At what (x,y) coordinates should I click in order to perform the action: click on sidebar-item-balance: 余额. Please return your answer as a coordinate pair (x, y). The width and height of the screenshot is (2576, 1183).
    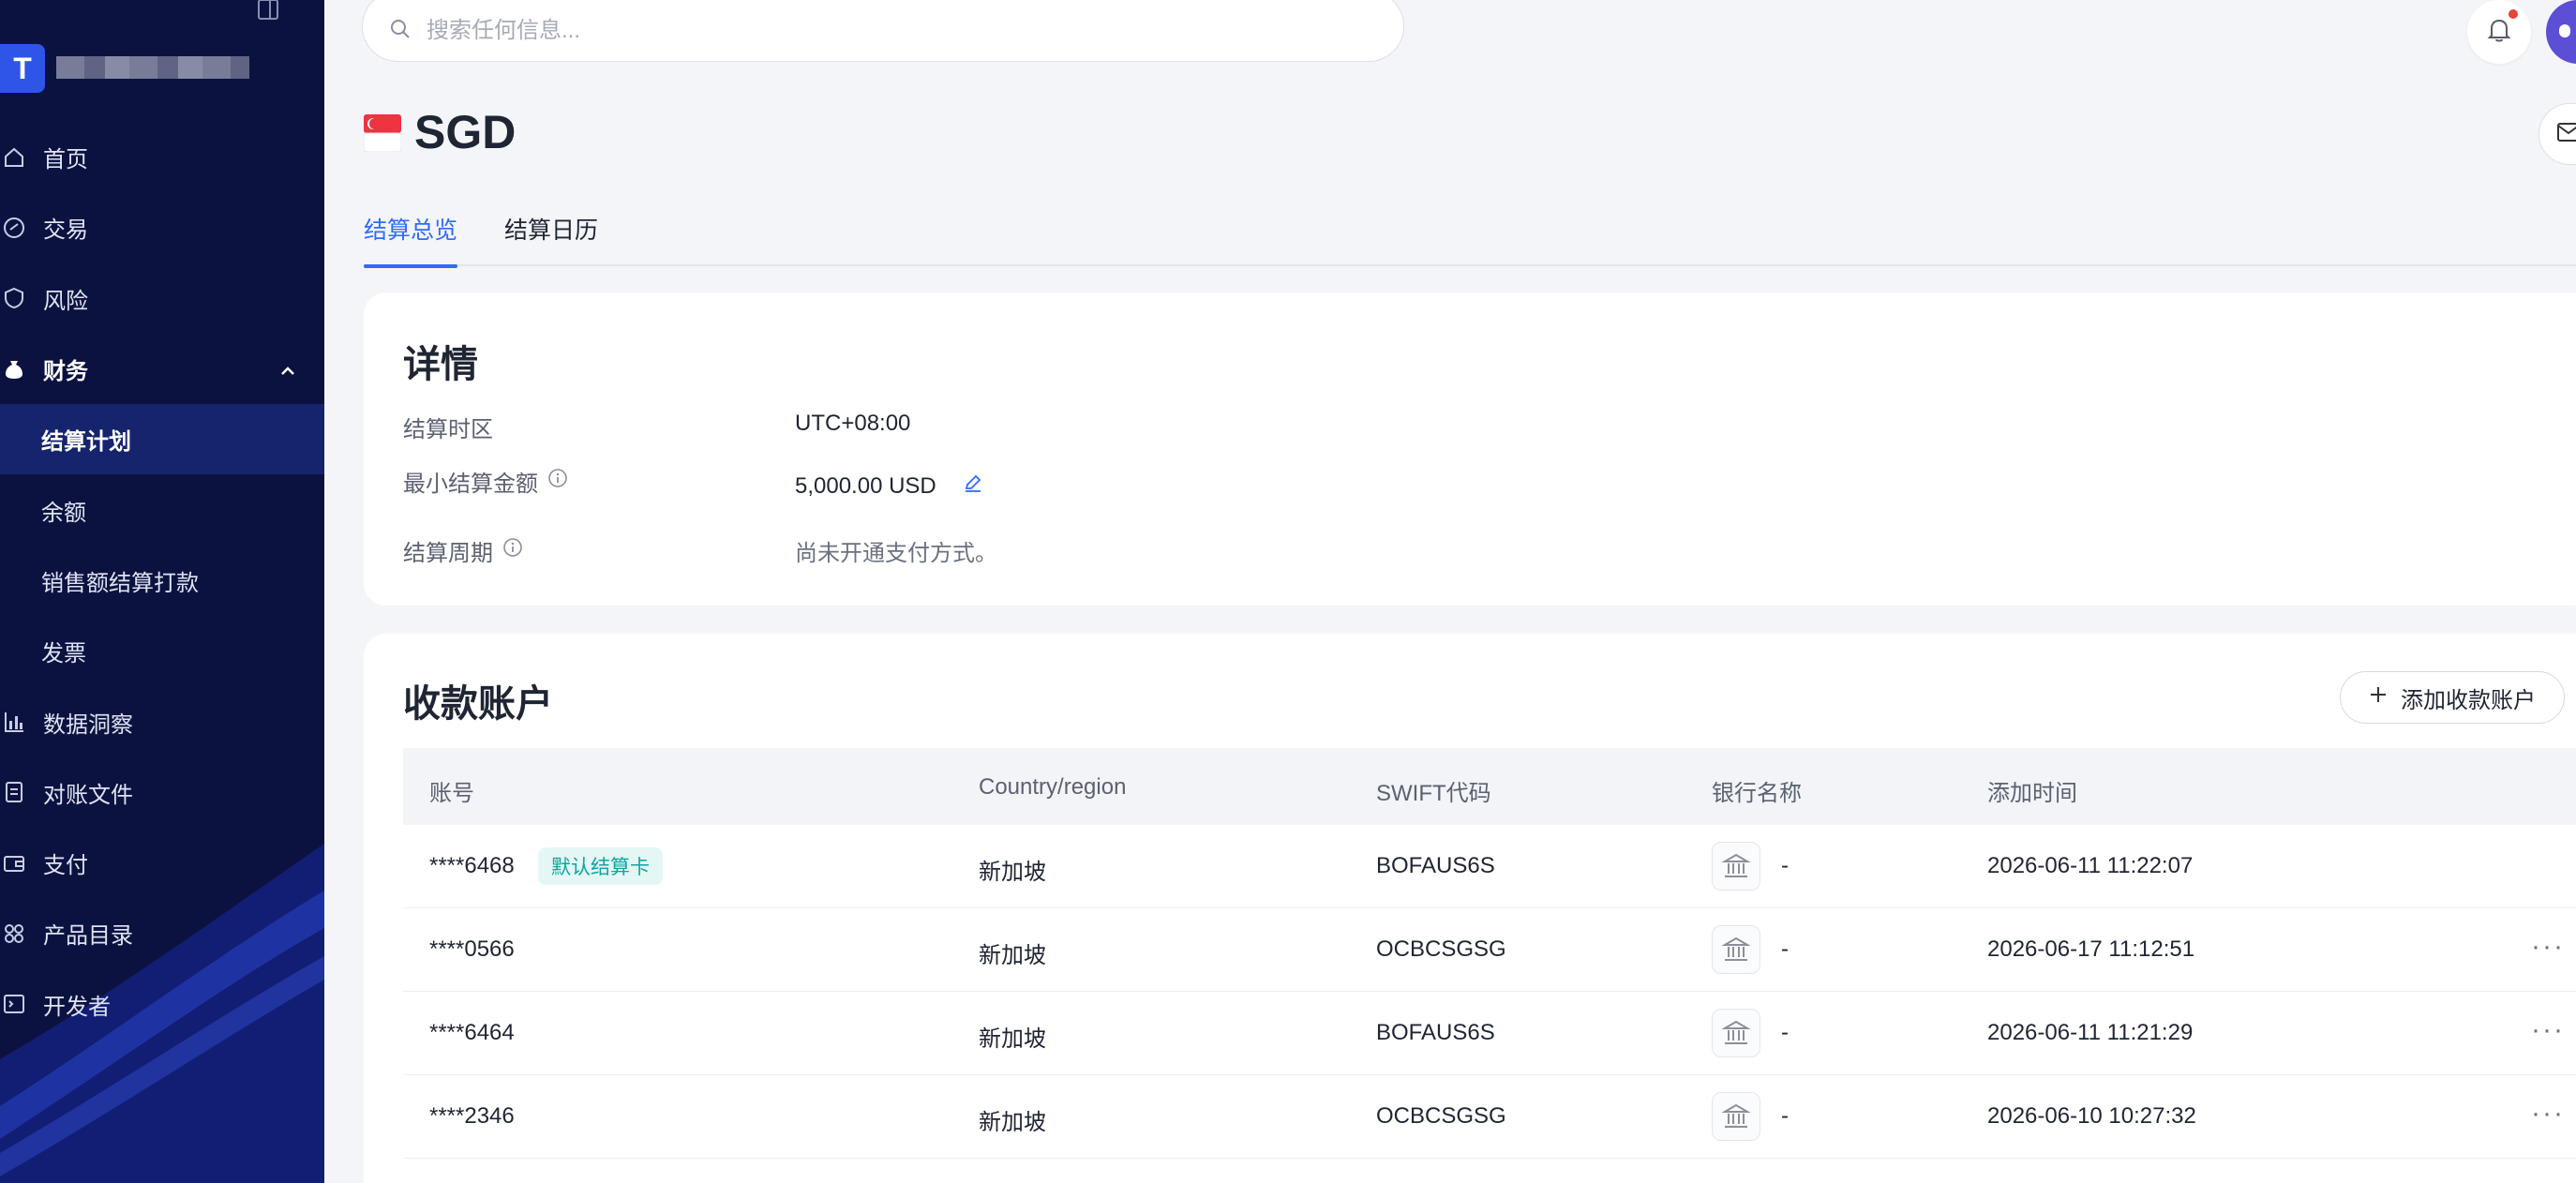
    Looking at the image, I should click on (162, 510).